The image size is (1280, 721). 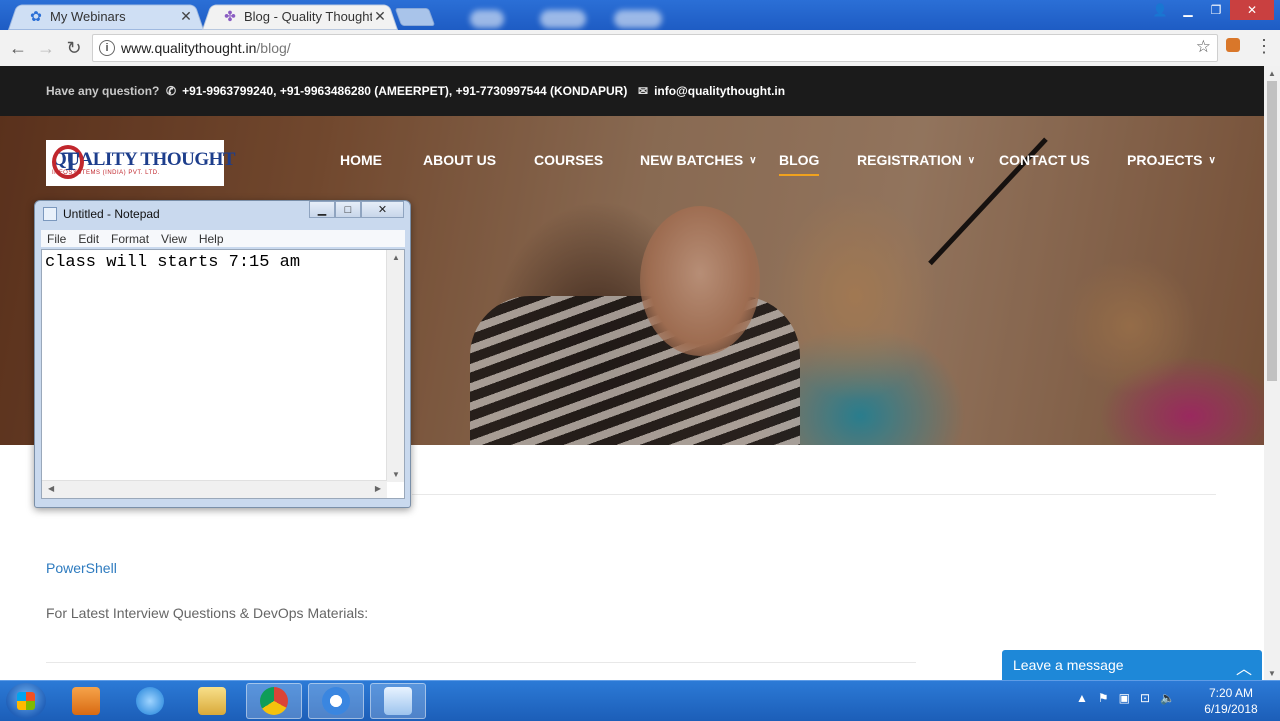 I want to click on chevron-up-icon: ︿, so click(x=1244, y=667).